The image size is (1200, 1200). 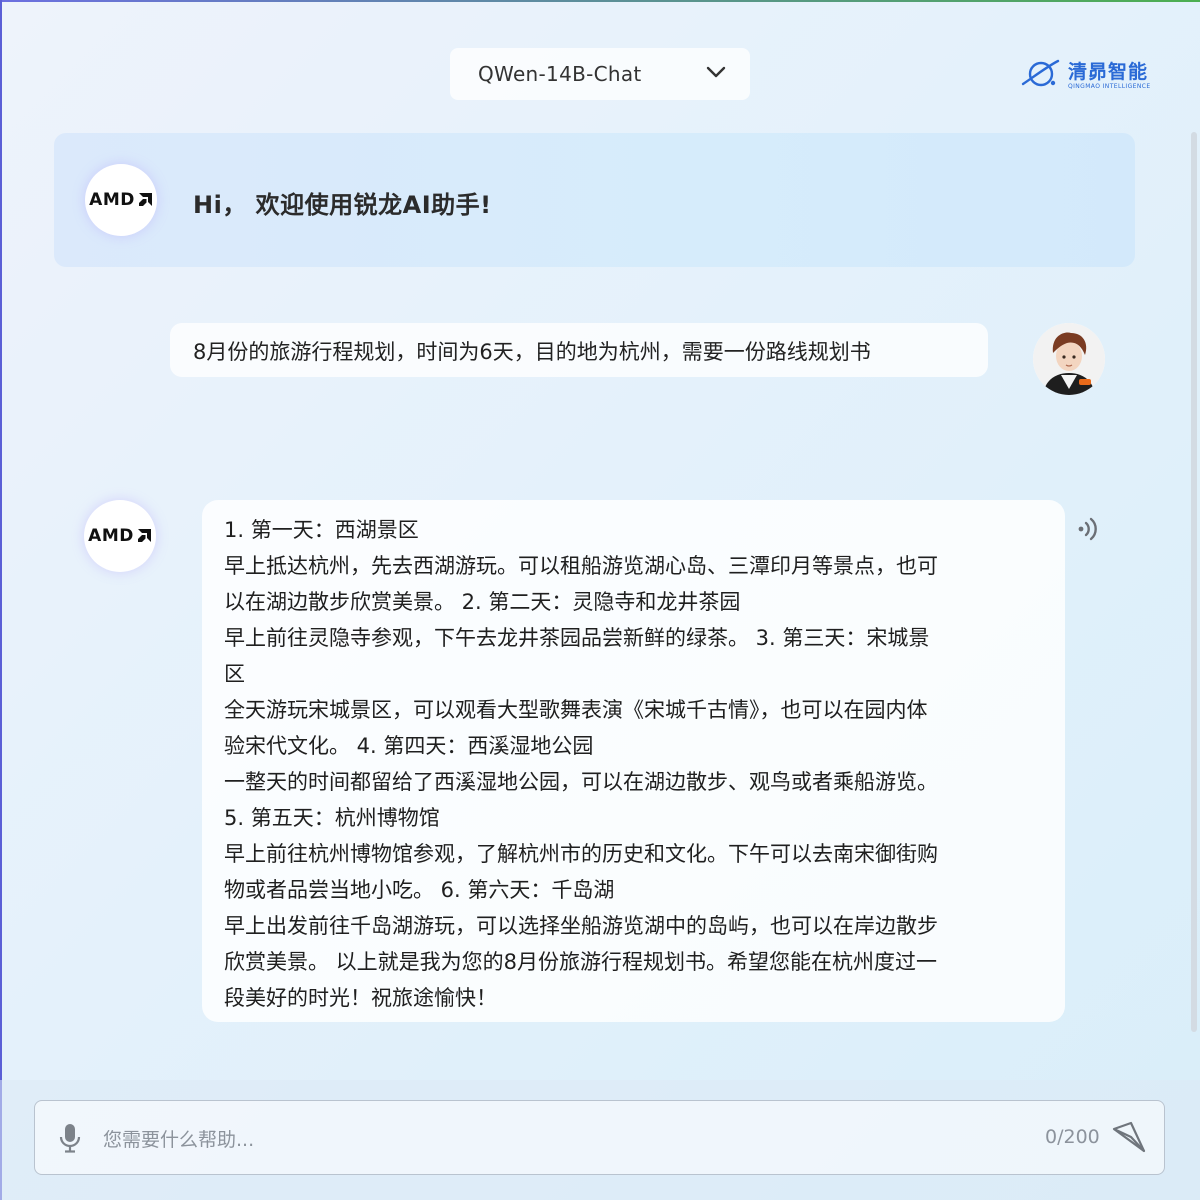 What do you see at coordinates (409, 746) in the screenshot?
I see `assistant-line: 验宋代文化。 4. 第四天：西溪湿地公园` at bounding box center [409, 746].